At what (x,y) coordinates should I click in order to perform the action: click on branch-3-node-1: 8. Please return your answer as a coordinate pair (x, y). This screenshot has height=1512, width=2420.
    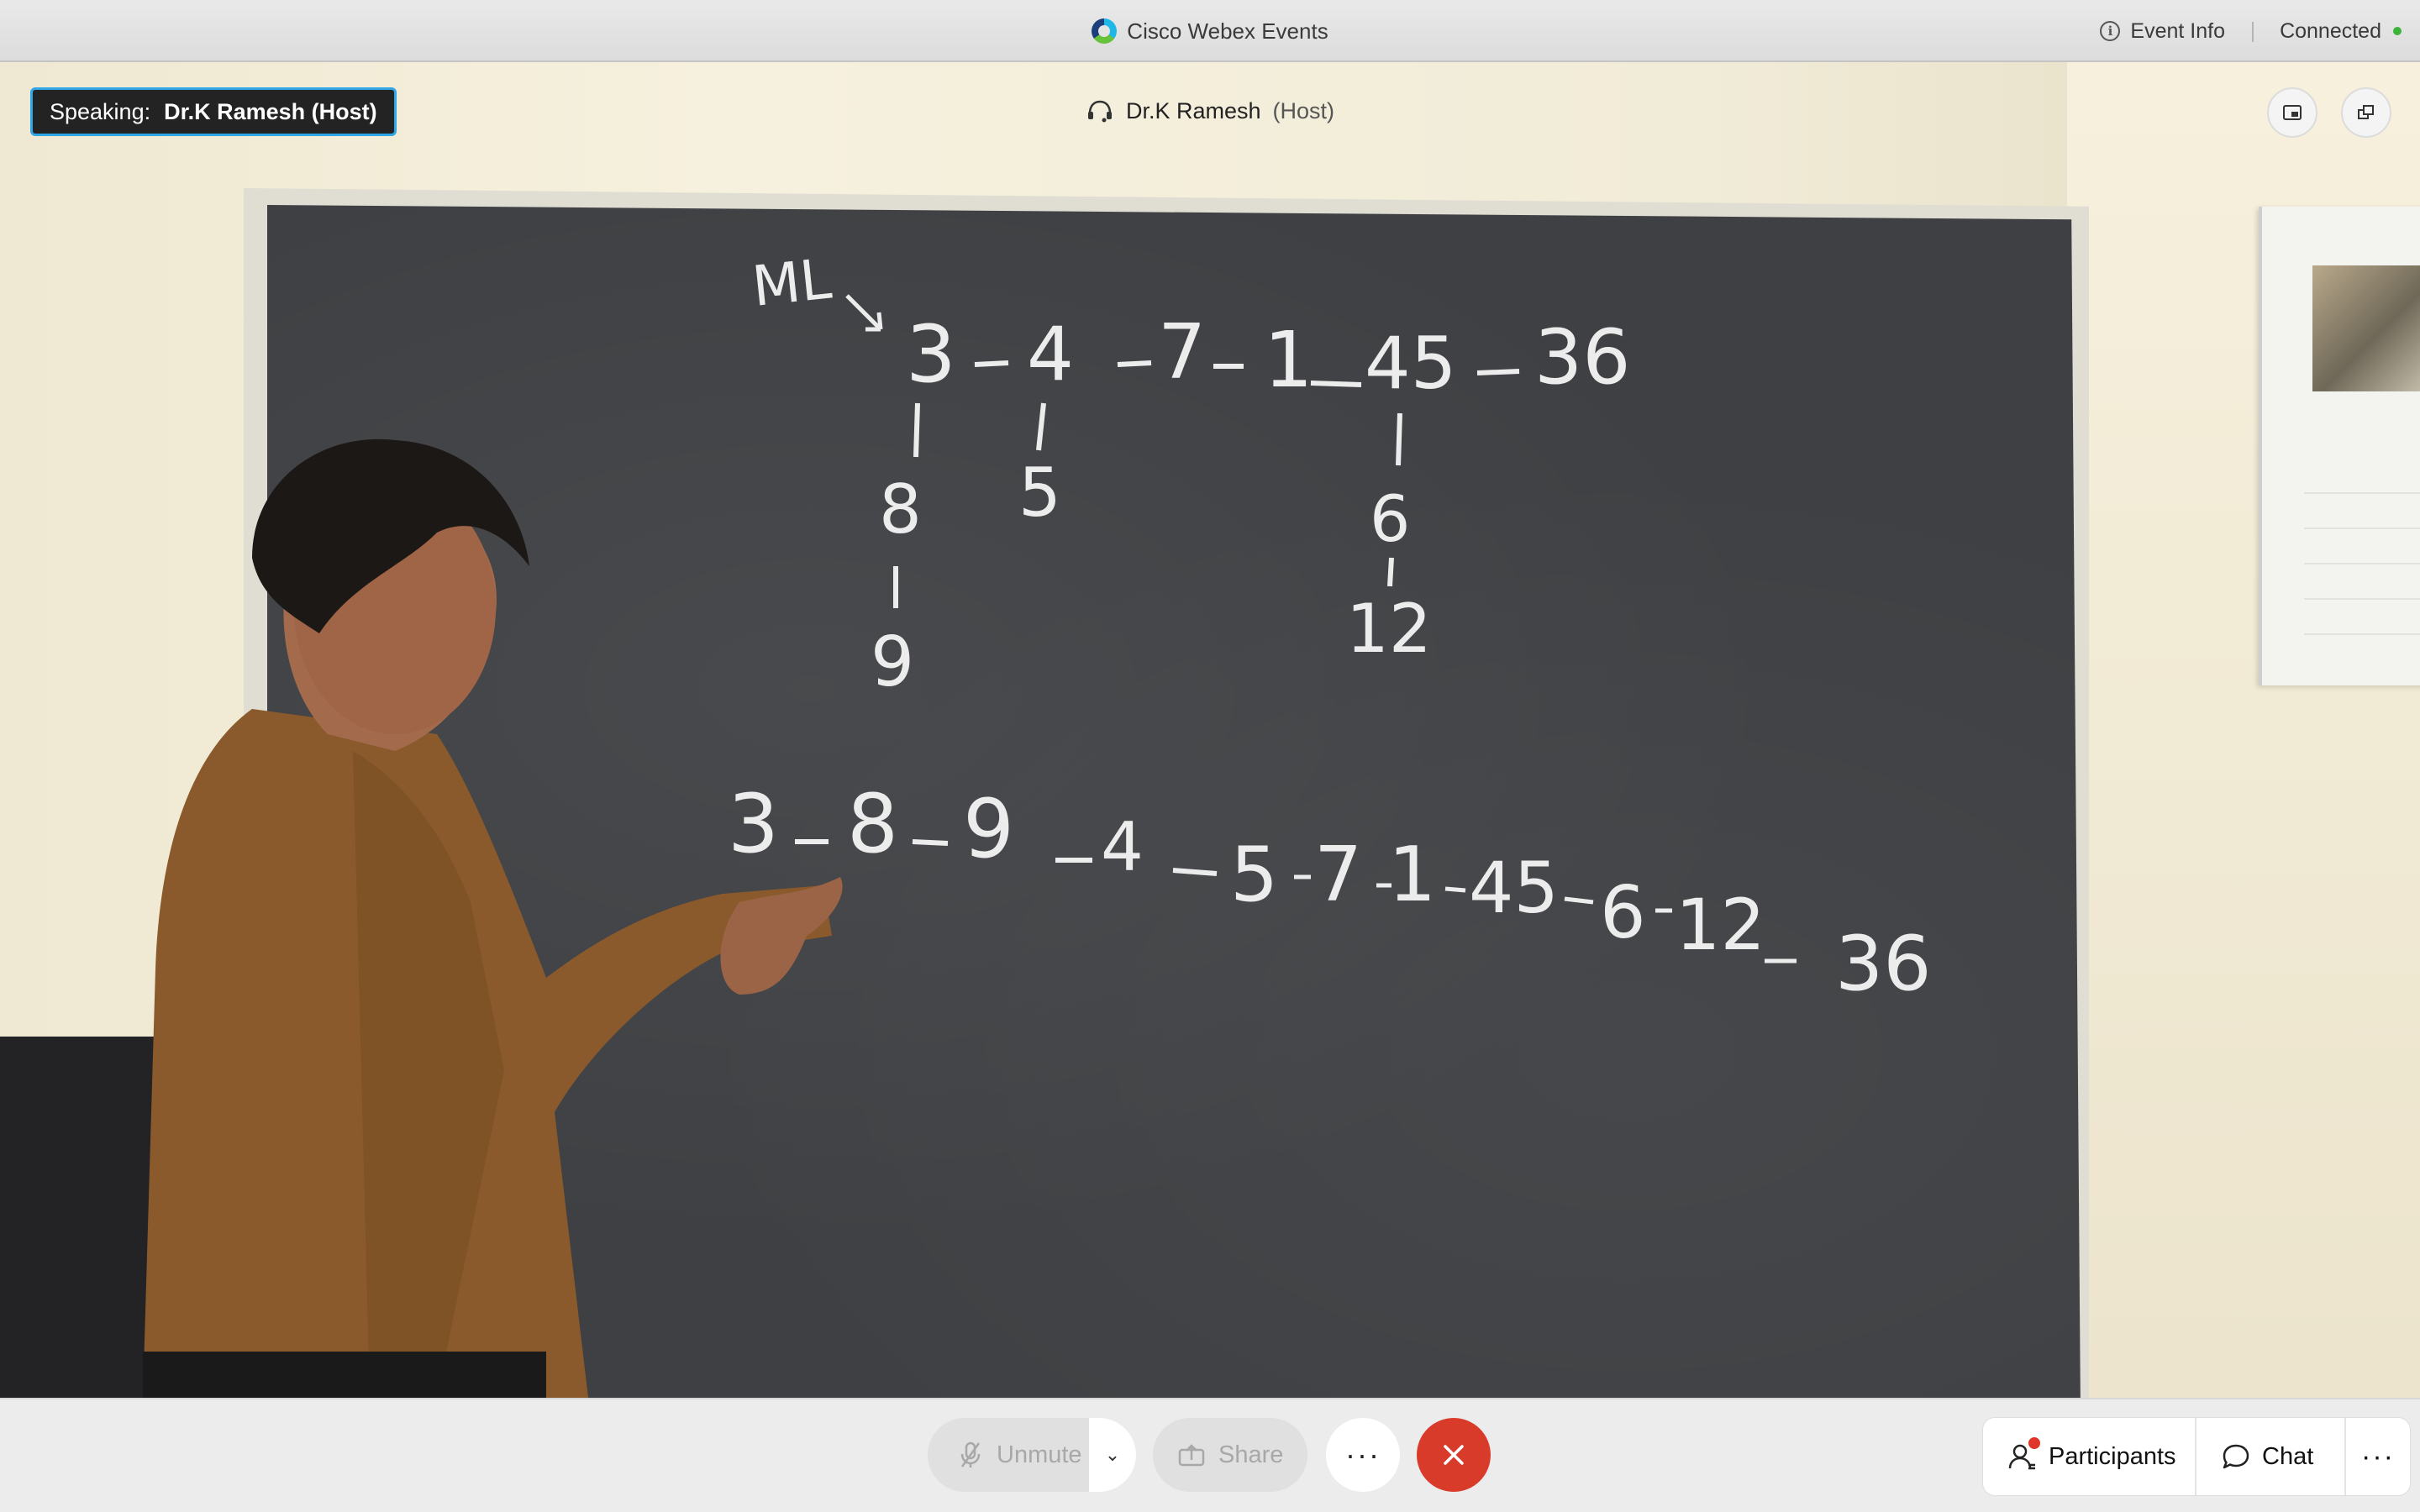
    Looking at the image, I should click on (901, 509).